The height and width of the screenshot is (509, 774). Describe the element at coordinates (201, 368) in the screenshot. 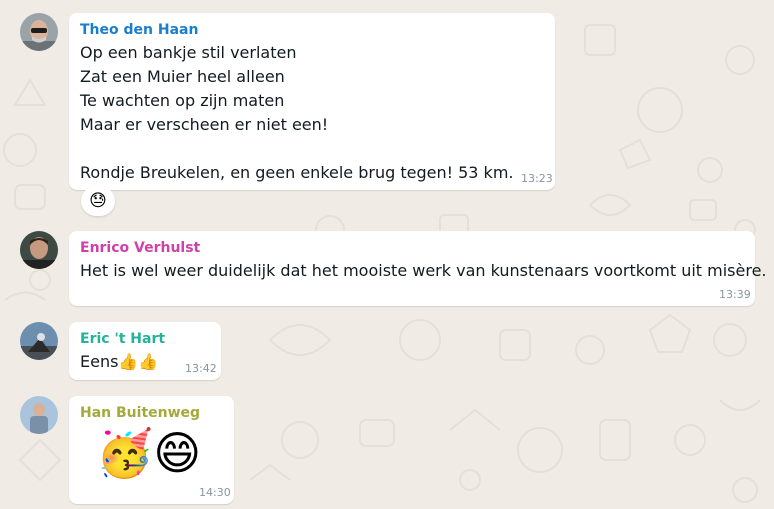

I see `message-time: 13:42` at that location.